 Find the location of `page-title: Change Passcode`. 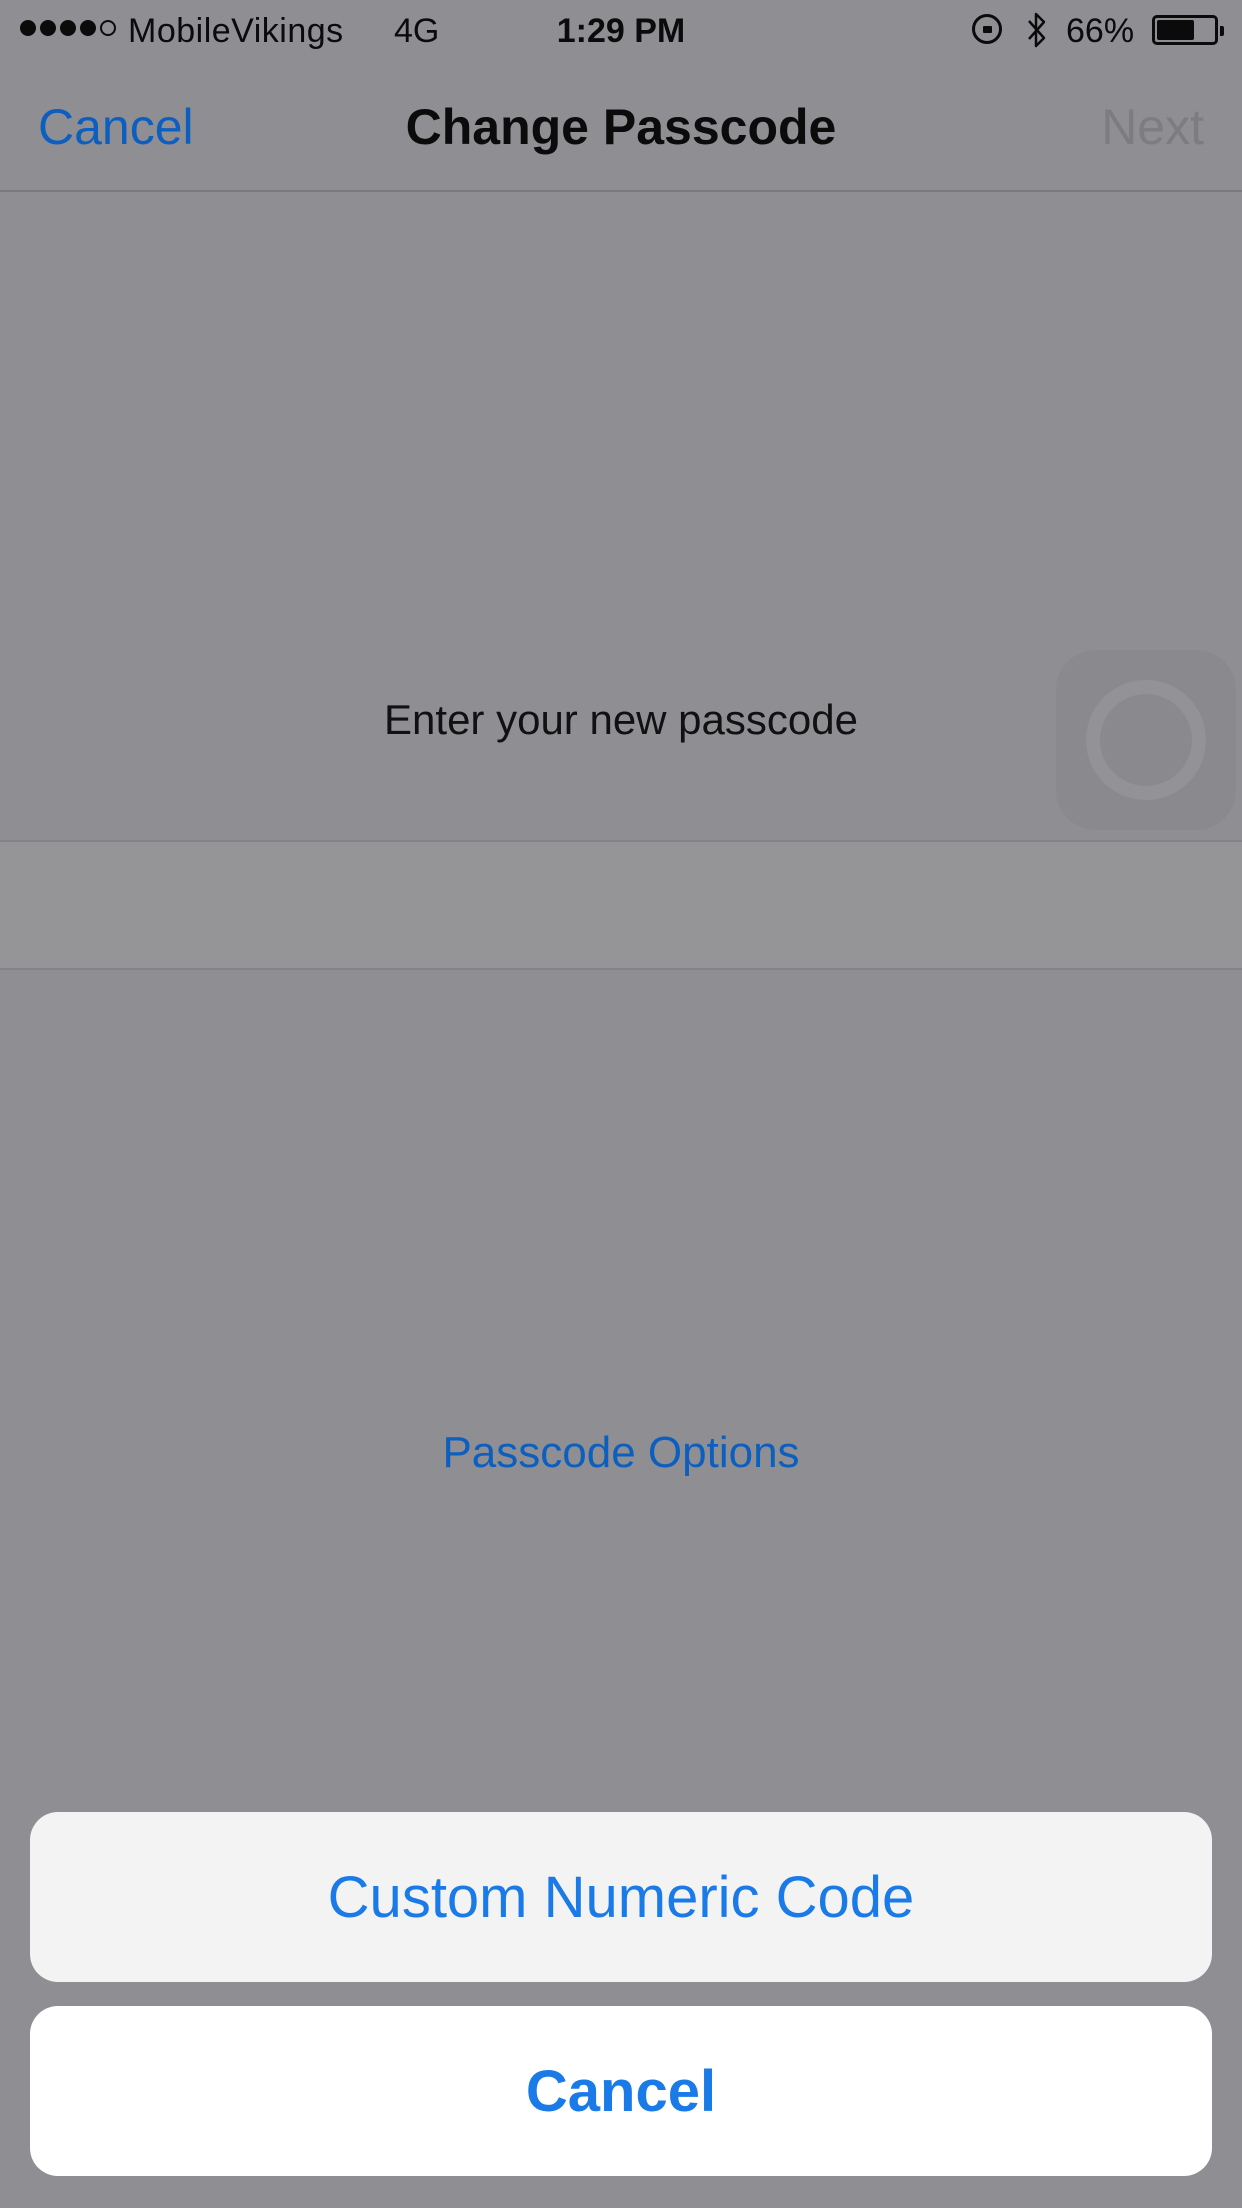

page-title: Change Passcode is located at coordinates (621, 127).